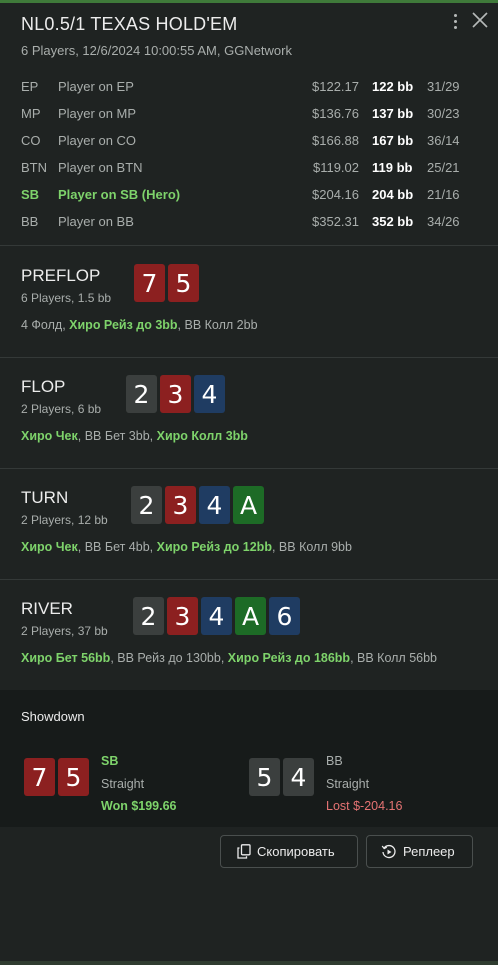 The height and width of the screenshot is (965, 498). Describe the element at coordinates (289, 658) in the screenshot. I see `hero-action: Хиро Рейз до 186bb` at that location.